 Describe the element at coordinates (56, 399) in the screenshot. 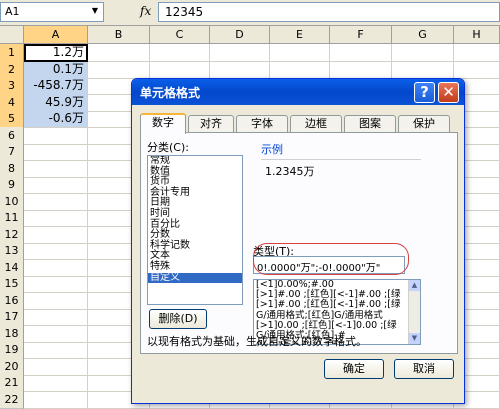

I see `cell-a22` at that location.